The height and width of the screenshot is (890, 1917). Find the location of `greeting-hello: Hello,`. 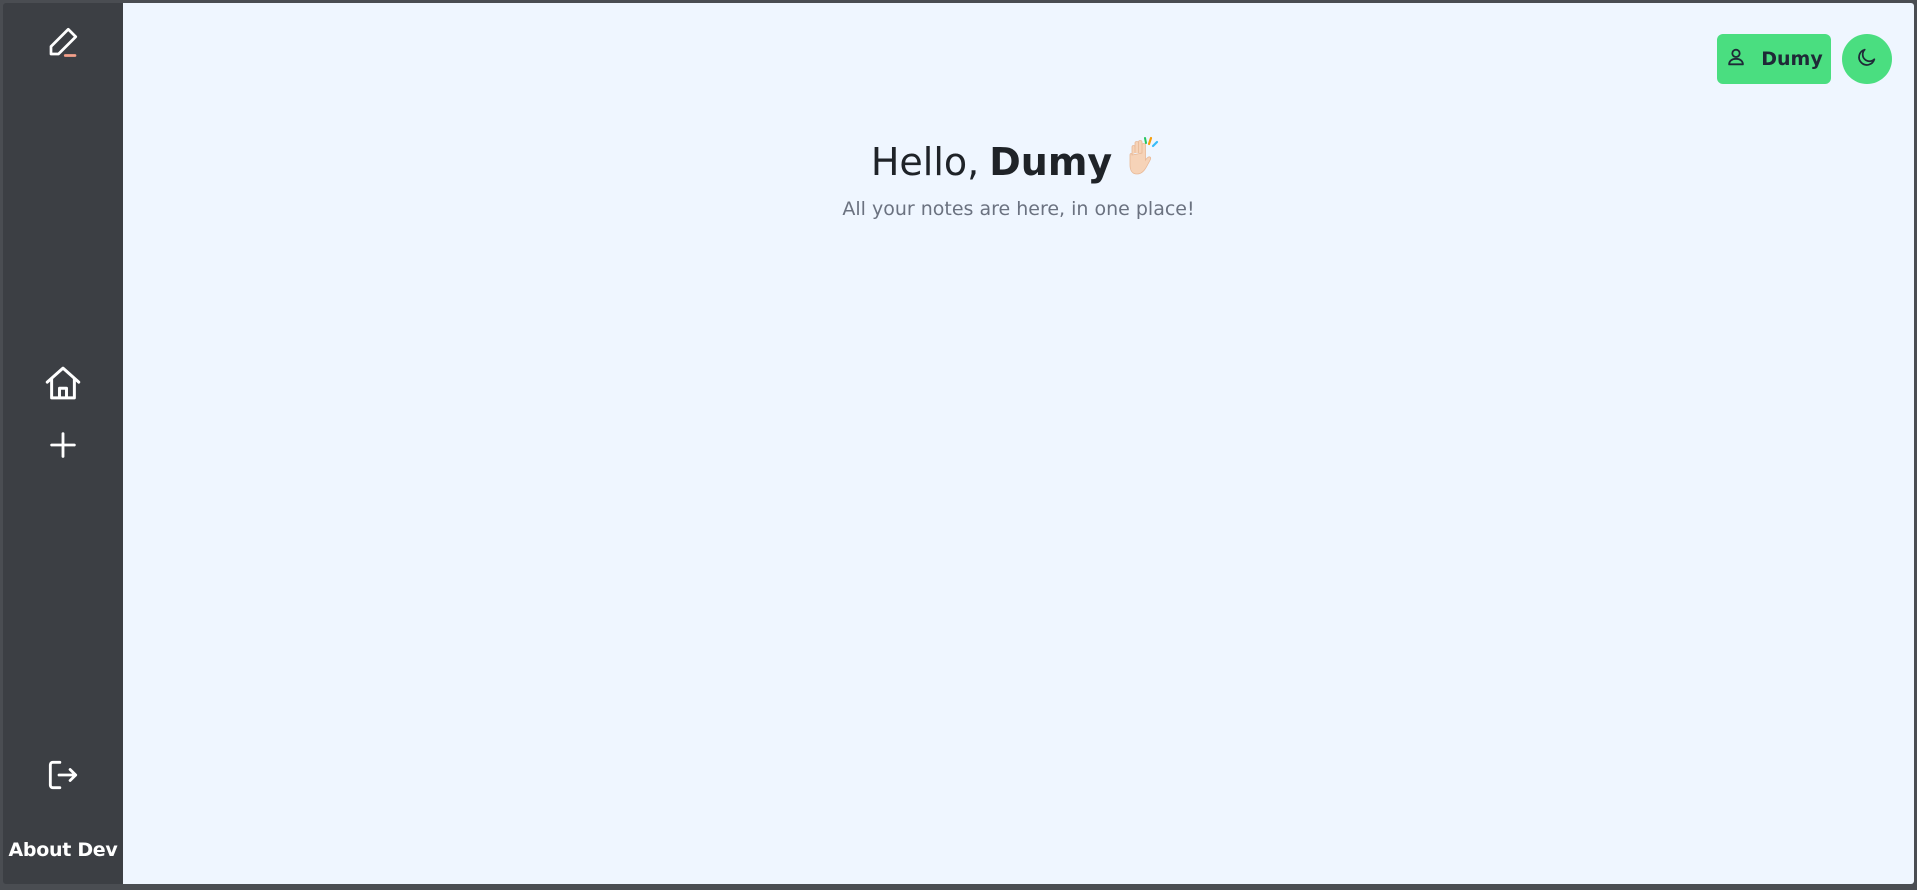

greeting-hello: Hello, is located at coordinates (925, 161).